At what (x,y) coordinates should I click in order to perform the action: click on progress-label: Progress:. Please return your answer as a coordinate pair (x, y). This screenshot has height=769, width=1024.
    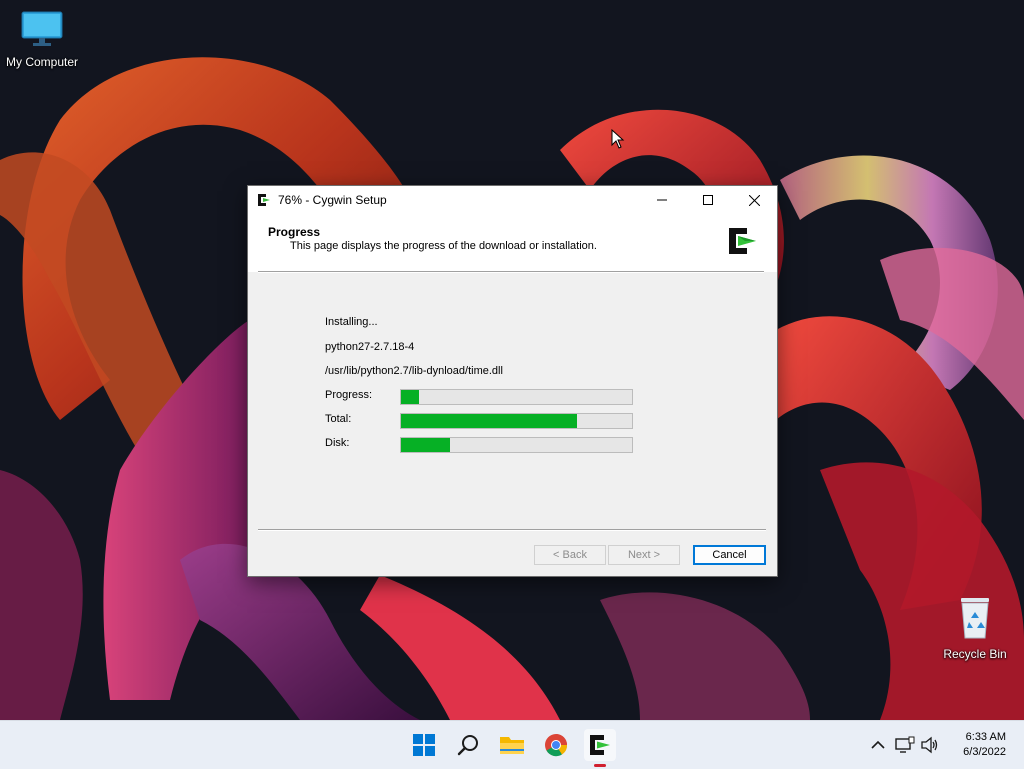
    Looking at the image, I should click on (349, 395).